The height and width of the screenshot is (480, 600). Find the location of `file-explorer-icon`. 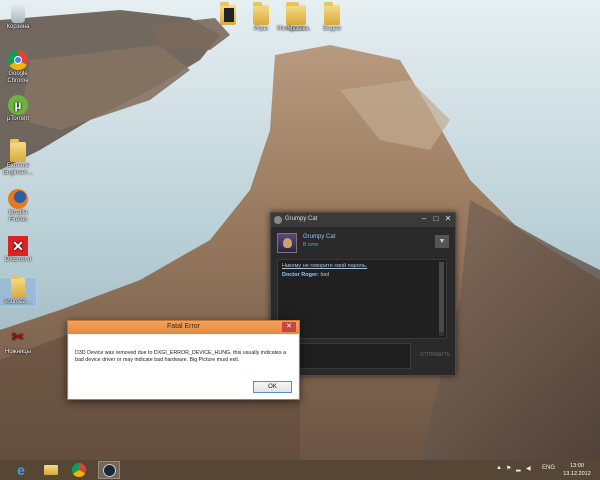

file-explorer-icon is located at coordinates (51, 470).